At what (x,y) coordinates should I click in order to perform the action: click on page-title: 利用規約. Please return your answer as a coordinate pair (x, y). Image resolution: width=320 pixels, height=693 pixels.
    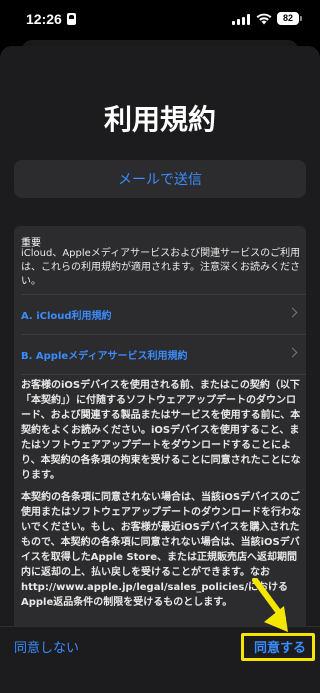
    Looking at the image, I should click on (159, 119).